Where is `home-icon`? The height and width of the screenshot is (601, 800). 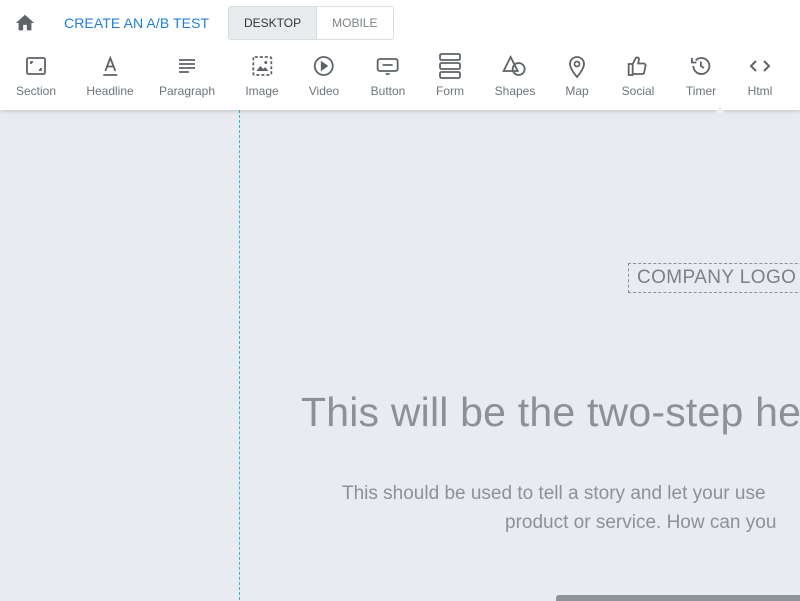 home-icon is located at coordinates (25, 22).